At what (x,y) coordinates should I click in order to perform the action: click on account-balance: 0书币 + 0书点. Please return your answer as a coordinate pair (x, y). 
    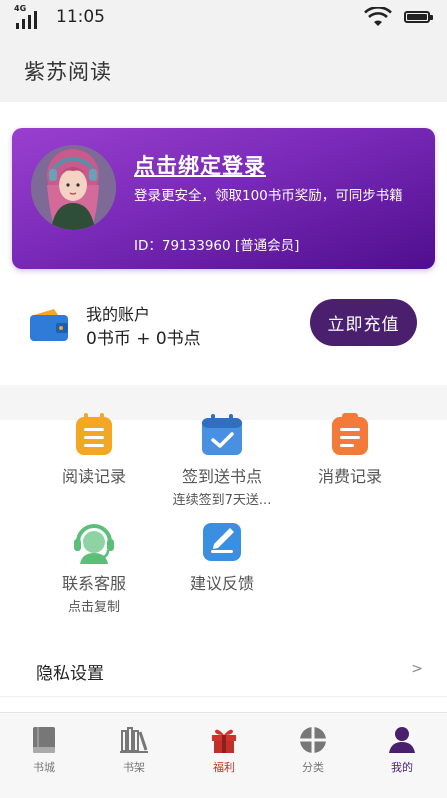
    Looking at the image, I should click on (143, 339).